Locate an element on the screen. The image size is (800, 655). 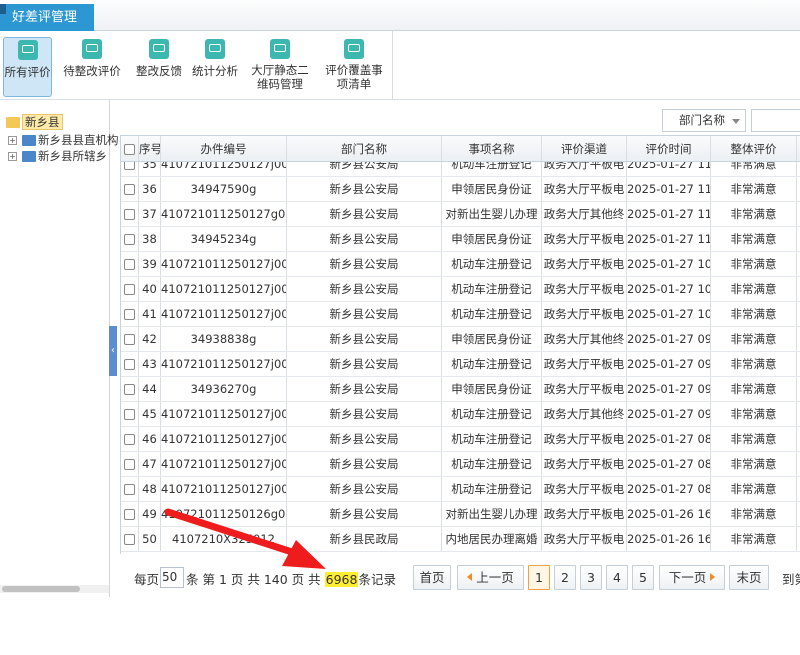
cell-channel: 政务大厅平板电 is located at coordinates (584, 189).